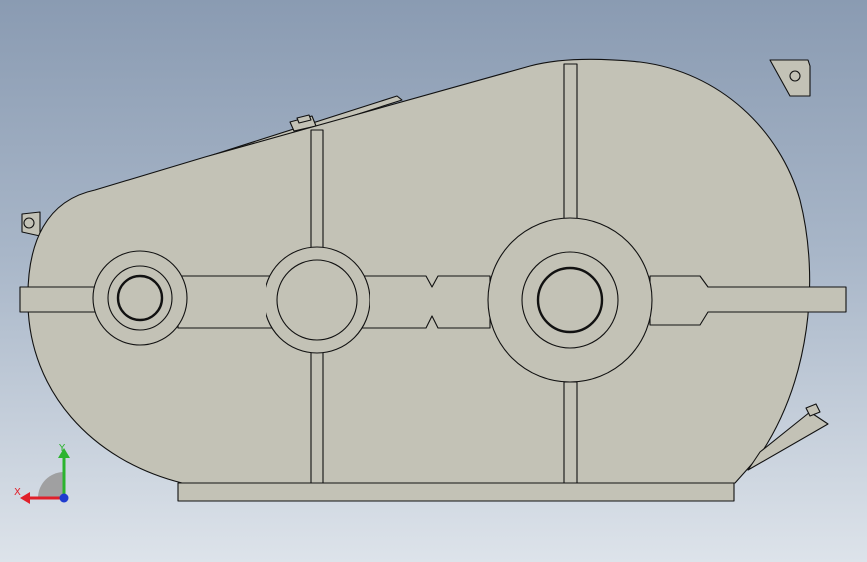 The image size is (867, 562). I want to click on base-plate, so click(456, 492).